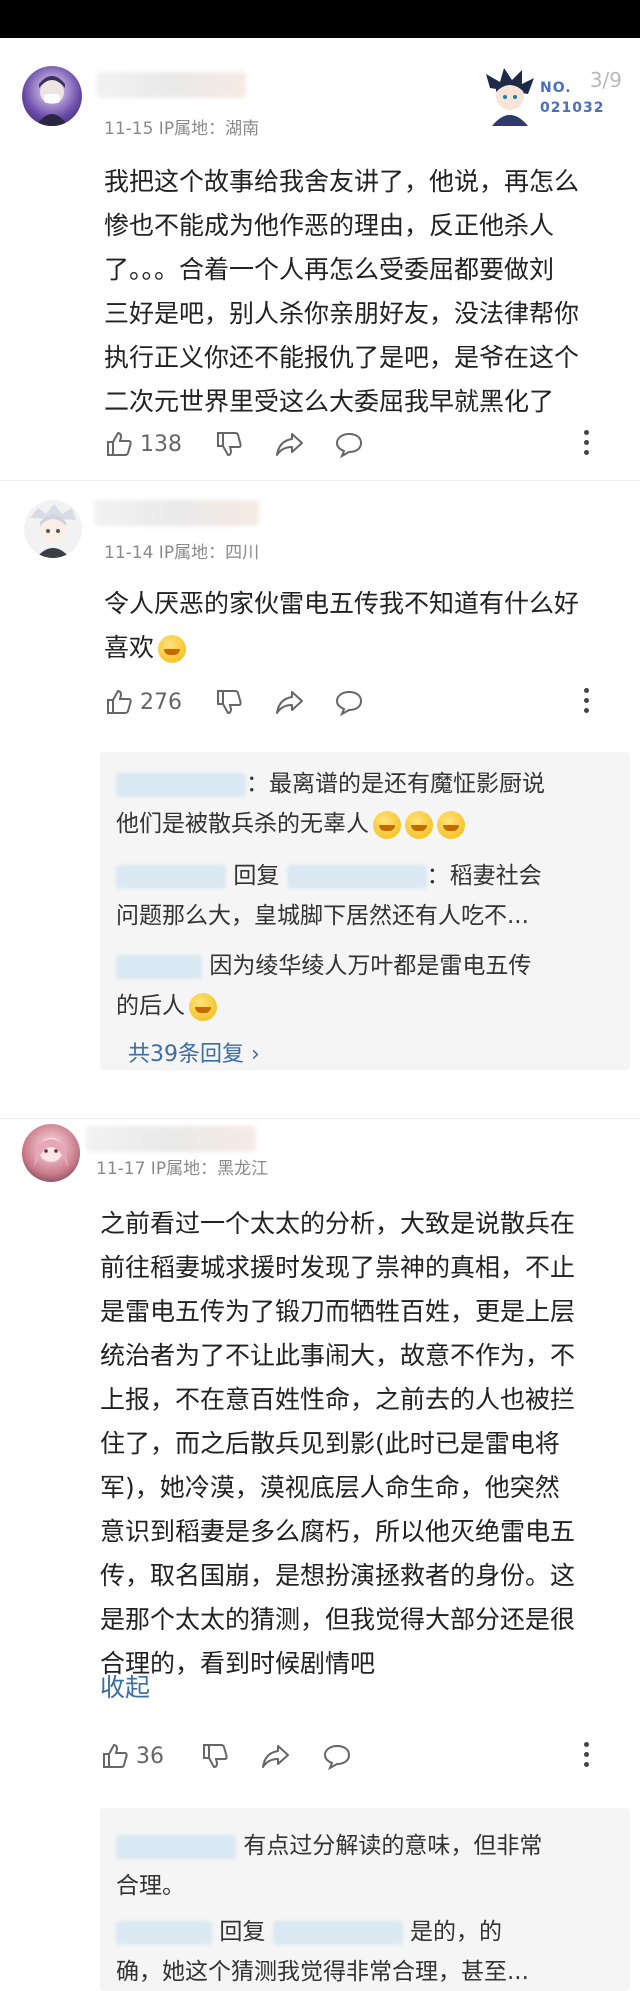  I want to click on like-count: 276, so click(161, 702).